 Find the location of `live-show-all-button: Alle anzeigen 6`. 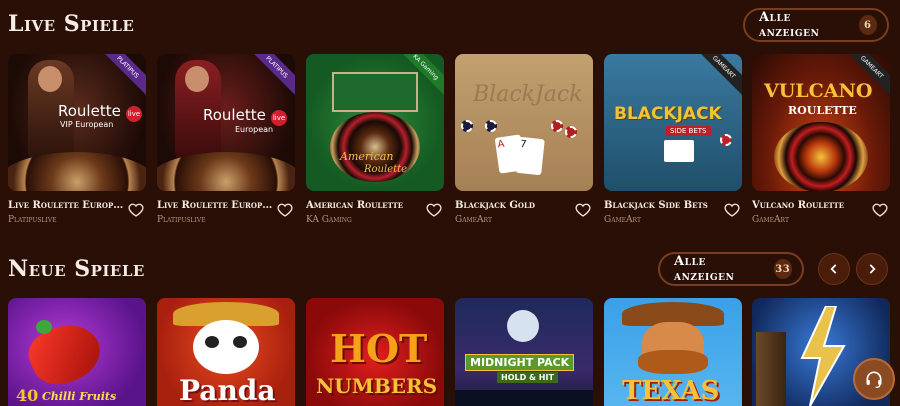

live-show-all-button: Alle anzeigen 6 is located at coordinates (816, 25).